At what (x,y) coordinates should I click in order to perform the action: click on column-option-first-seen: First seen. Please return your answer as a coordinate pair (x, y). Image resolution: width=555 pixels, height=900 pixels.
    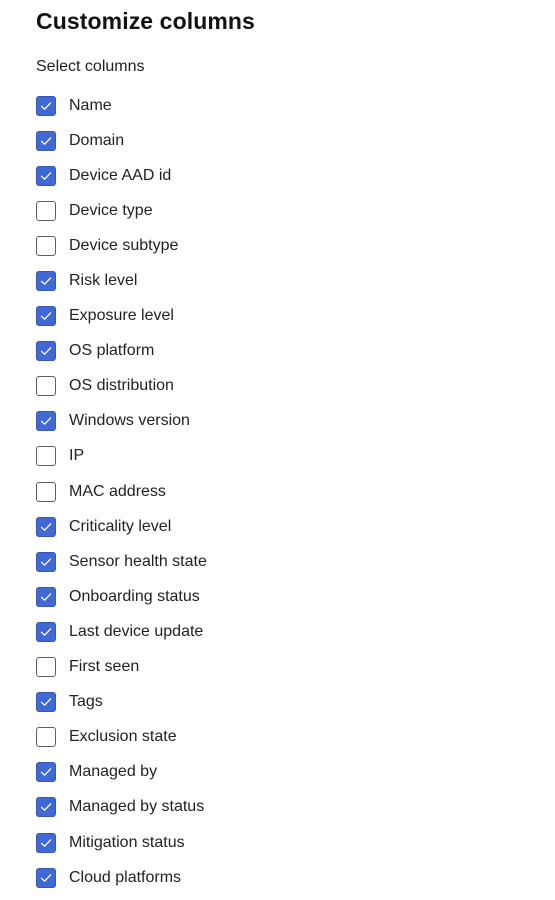
    Looking at the image, I should click on (121, 667).